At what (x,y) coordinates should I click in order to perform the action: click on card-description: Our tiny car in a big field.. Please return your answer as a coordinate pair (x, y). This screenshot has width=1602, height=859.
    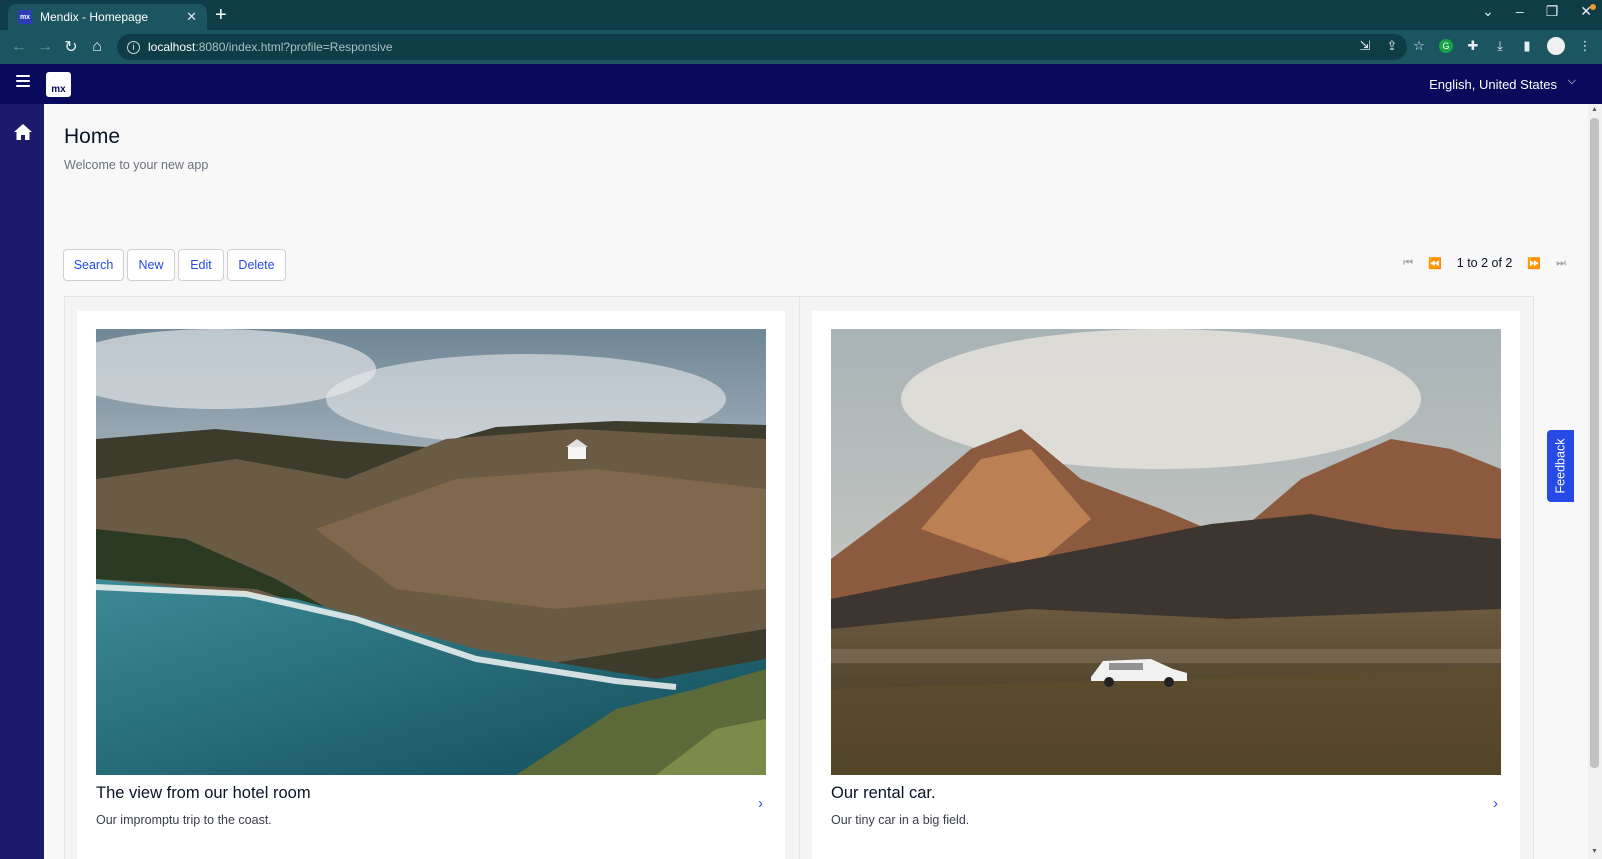
    Looking at the image, I should click on (900, 820).